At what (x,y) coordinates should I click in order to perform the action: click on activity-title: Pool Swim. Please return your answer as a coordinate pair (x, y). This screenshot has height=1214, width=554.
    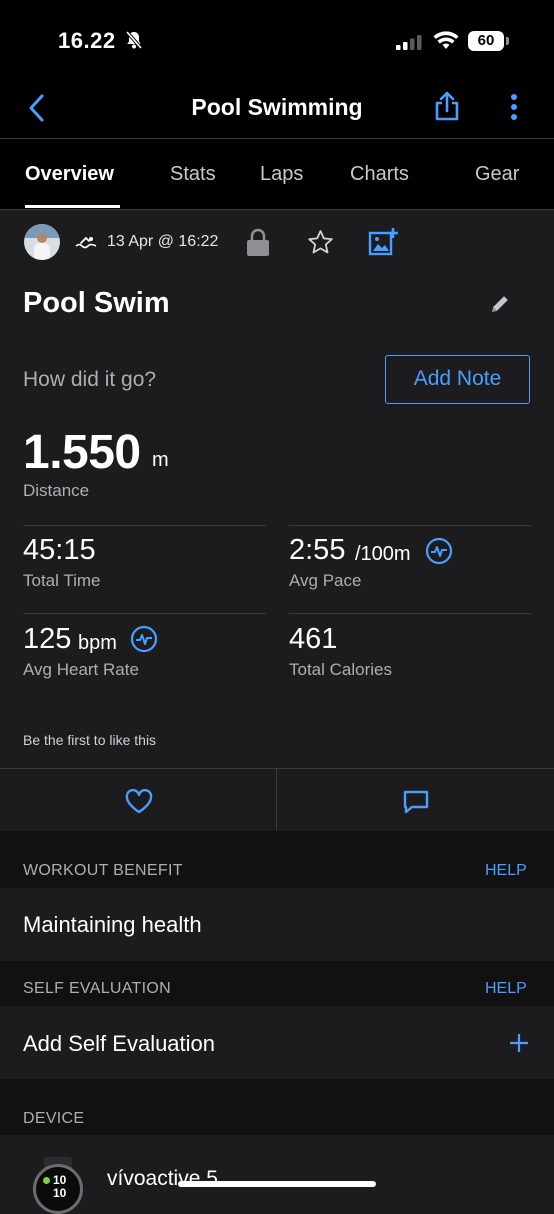
    Looking at the image, I should click on (96, 303).